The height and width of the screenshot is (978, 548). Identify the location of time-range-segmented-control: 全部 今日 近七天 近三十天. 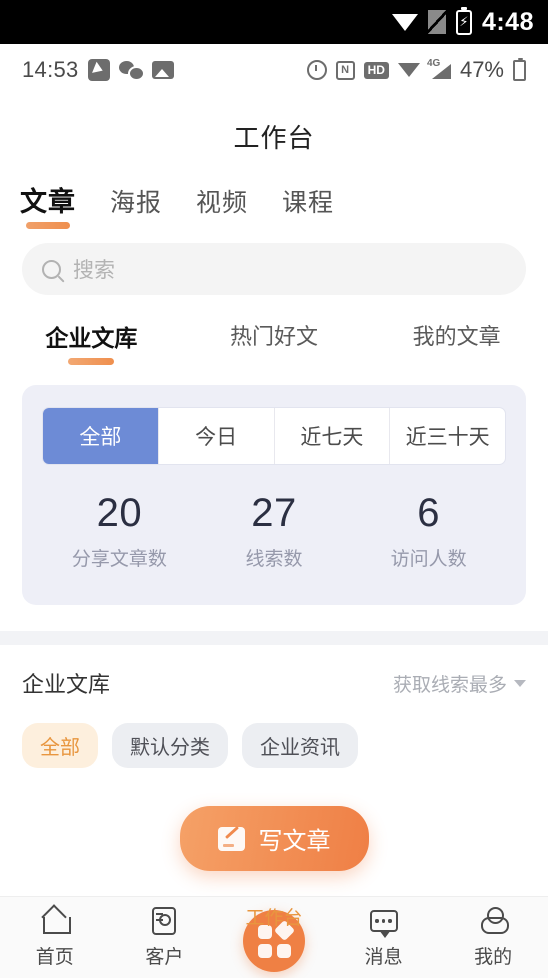
(274, 436).